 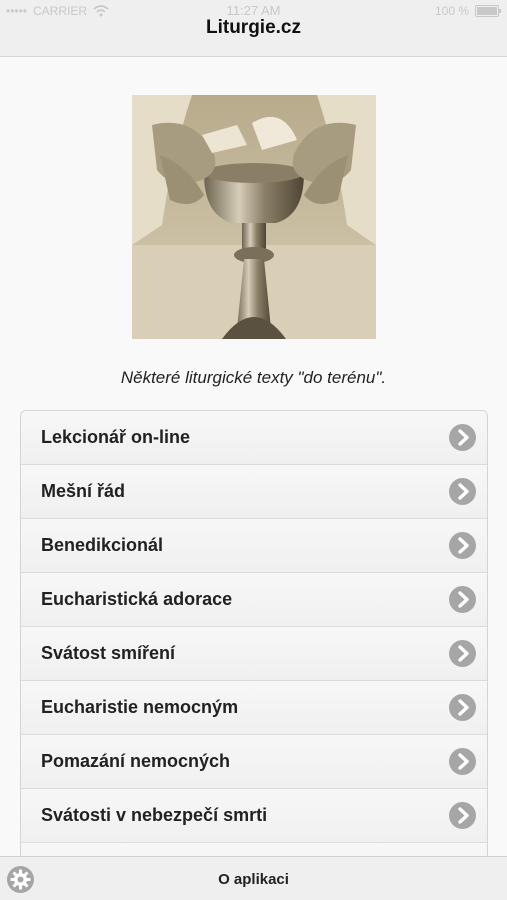 I want to click on menu-item-label: Lekcionář on-line, so click(x=116, y=437).